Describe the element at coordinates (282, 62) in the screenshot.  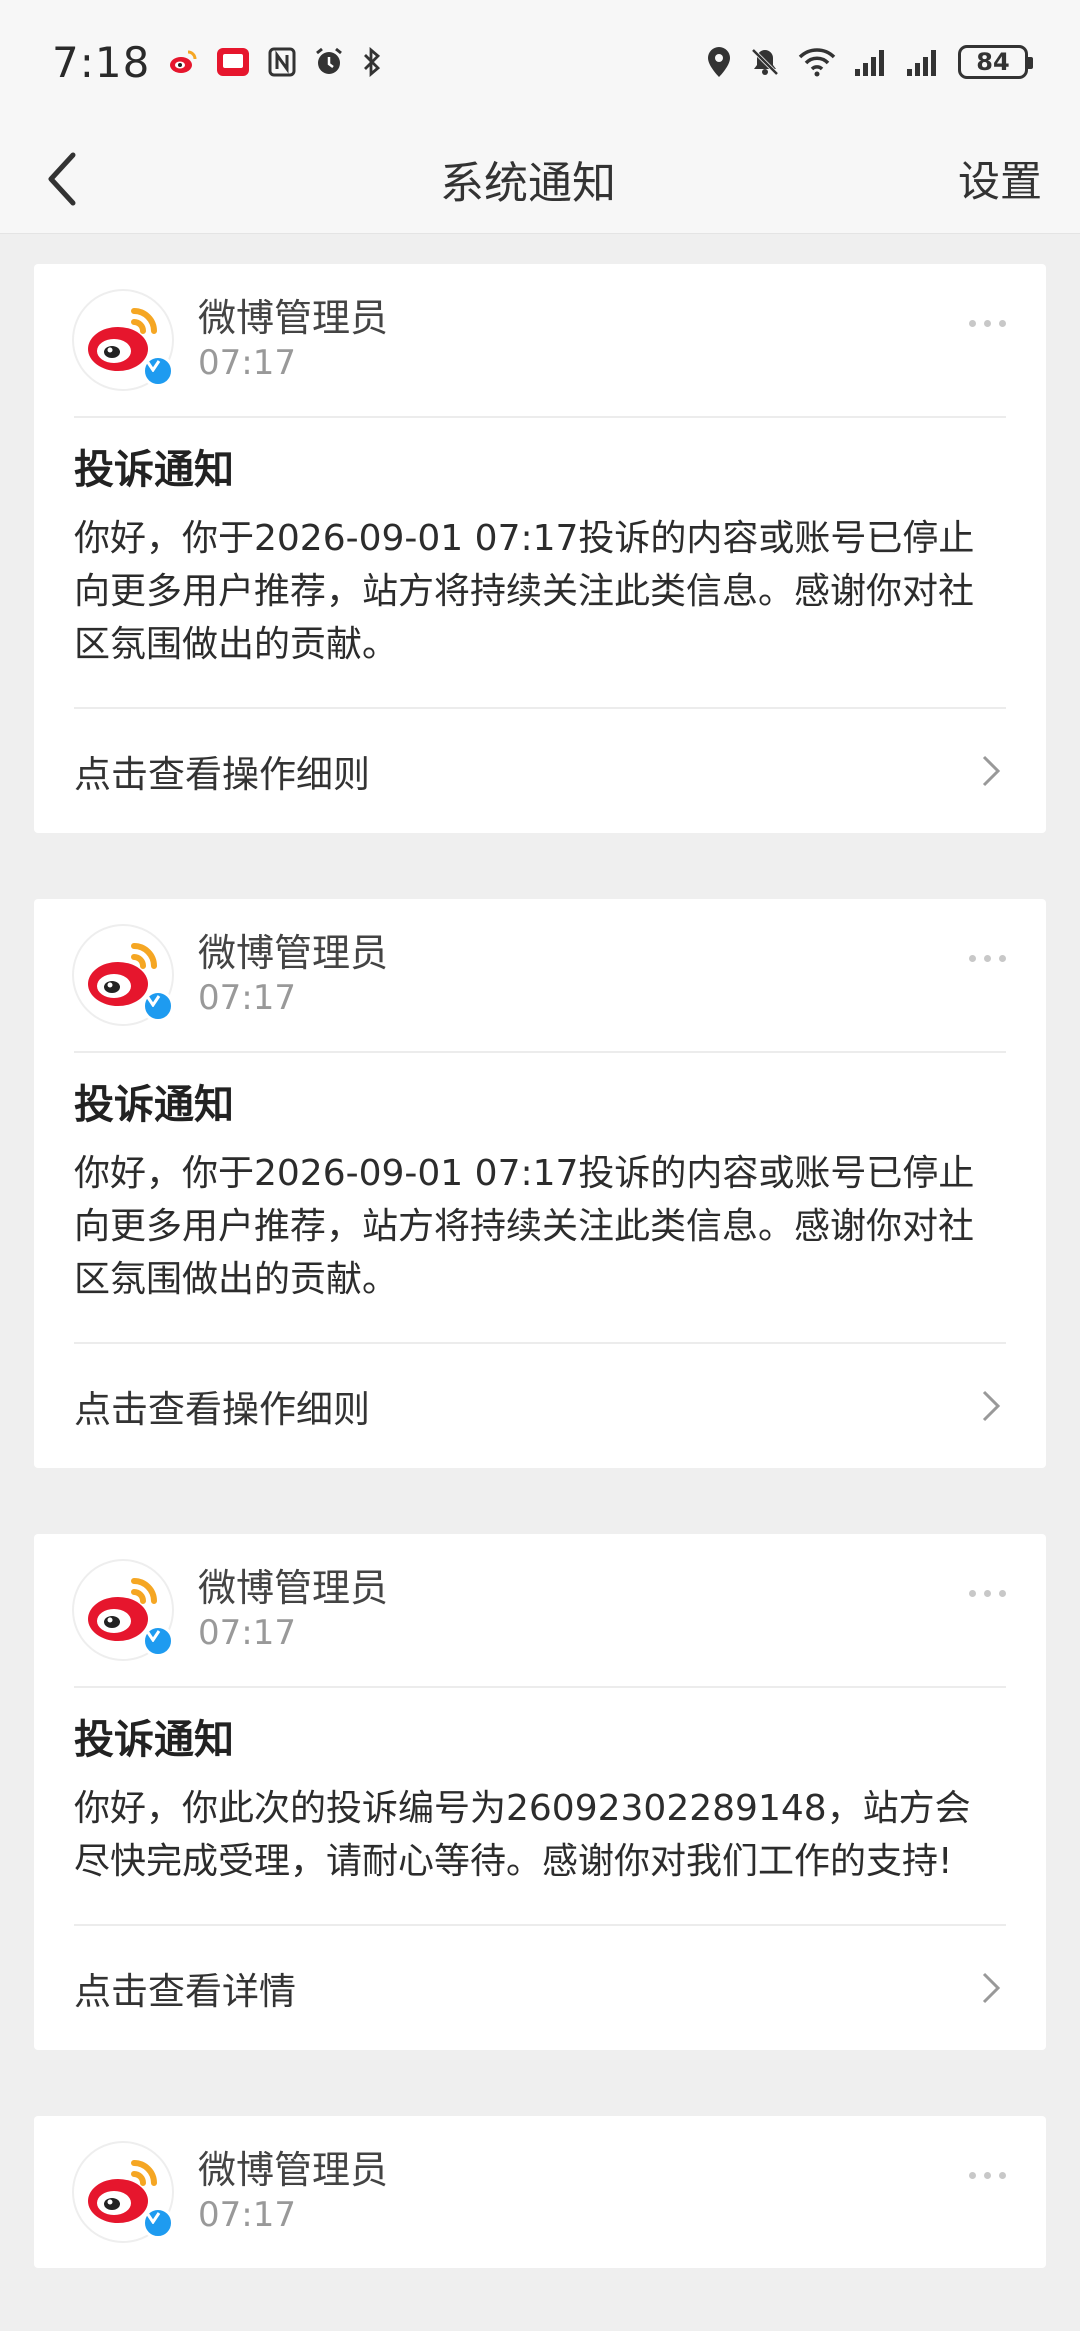
I see `nfc-icon` at that location.